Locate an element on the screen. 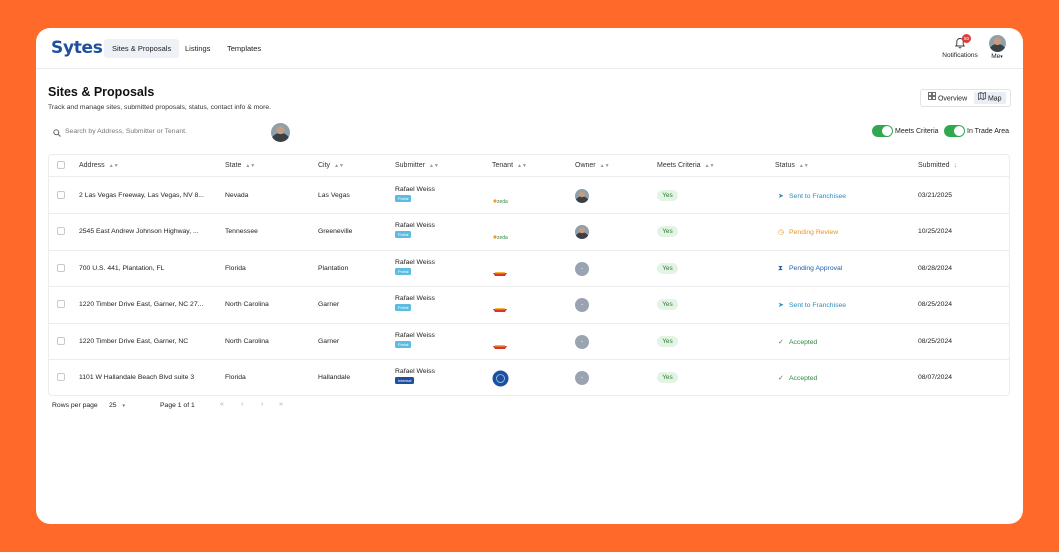  submitter-filter-avatar is located at coordinates (280, 132).